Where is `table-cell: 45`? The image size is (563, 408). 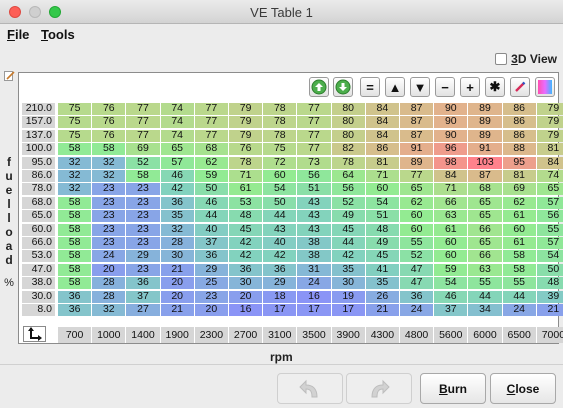 table-cell: 45 is located at coordinates (348, 229).